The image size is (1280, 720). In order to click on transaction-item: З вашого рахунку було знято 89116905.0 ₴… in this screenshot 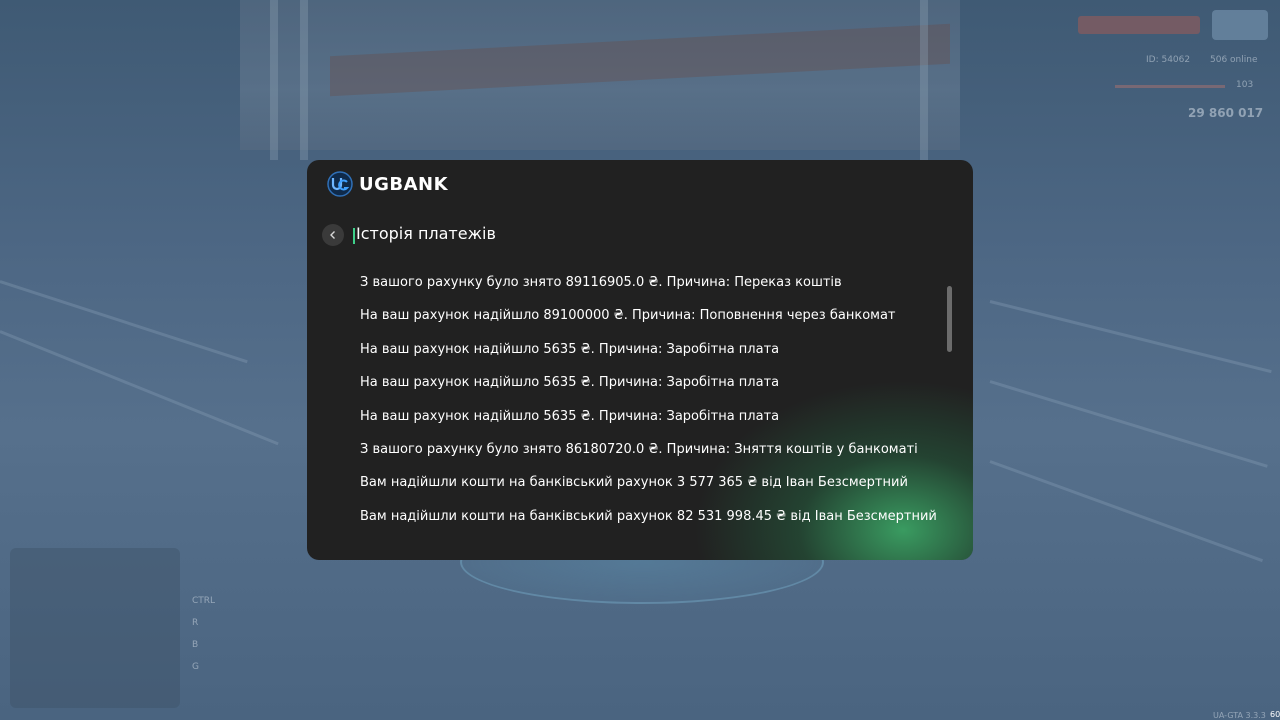, I will do `click(601, 282)`.